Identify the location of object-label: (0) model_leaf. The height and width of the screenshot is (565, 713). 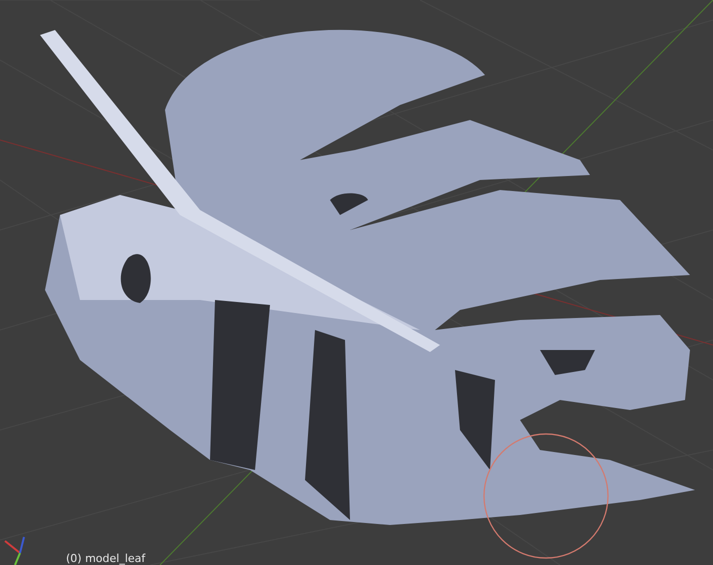
(106, 558).